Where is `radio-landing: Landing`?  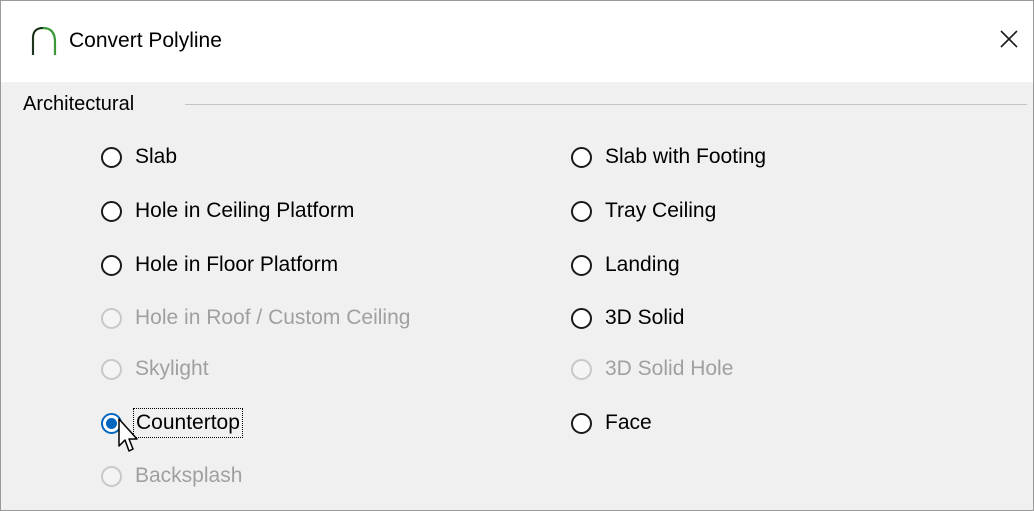
radio-landing: Landing is located at coordinates (625, 265).